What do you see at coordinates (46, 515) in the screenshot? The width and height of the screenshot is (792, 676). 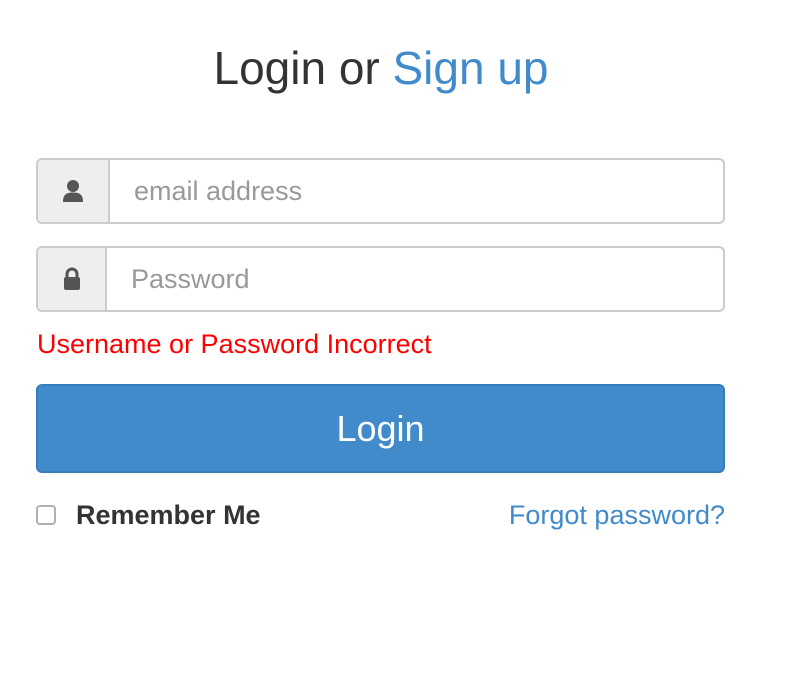 I see `remember-me-checkbox` at bounding box center [46, 515].